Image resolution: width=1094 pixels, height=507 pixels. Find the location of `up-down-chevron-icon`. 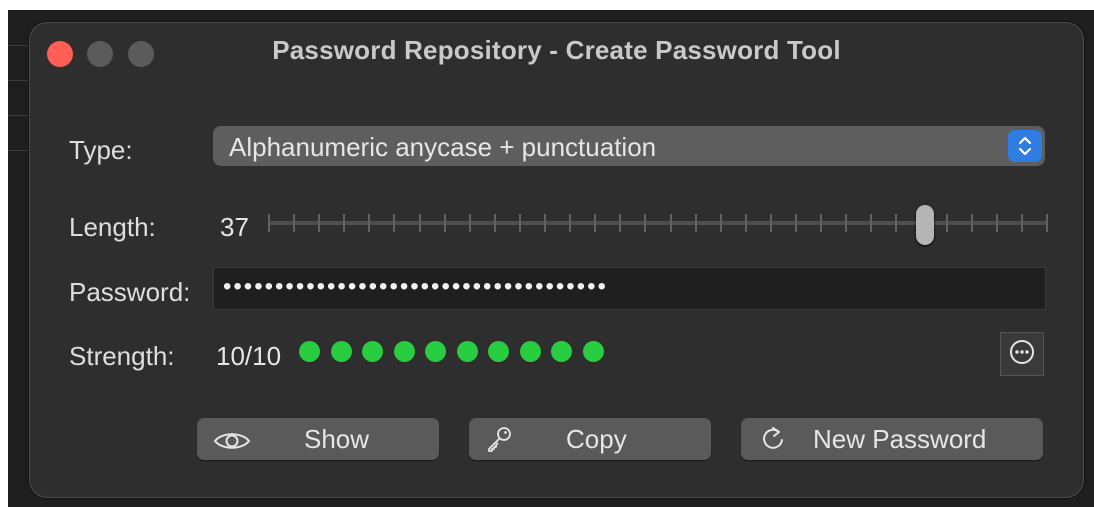

up-down-chevron-icon is located at coordinates (1025, 146).